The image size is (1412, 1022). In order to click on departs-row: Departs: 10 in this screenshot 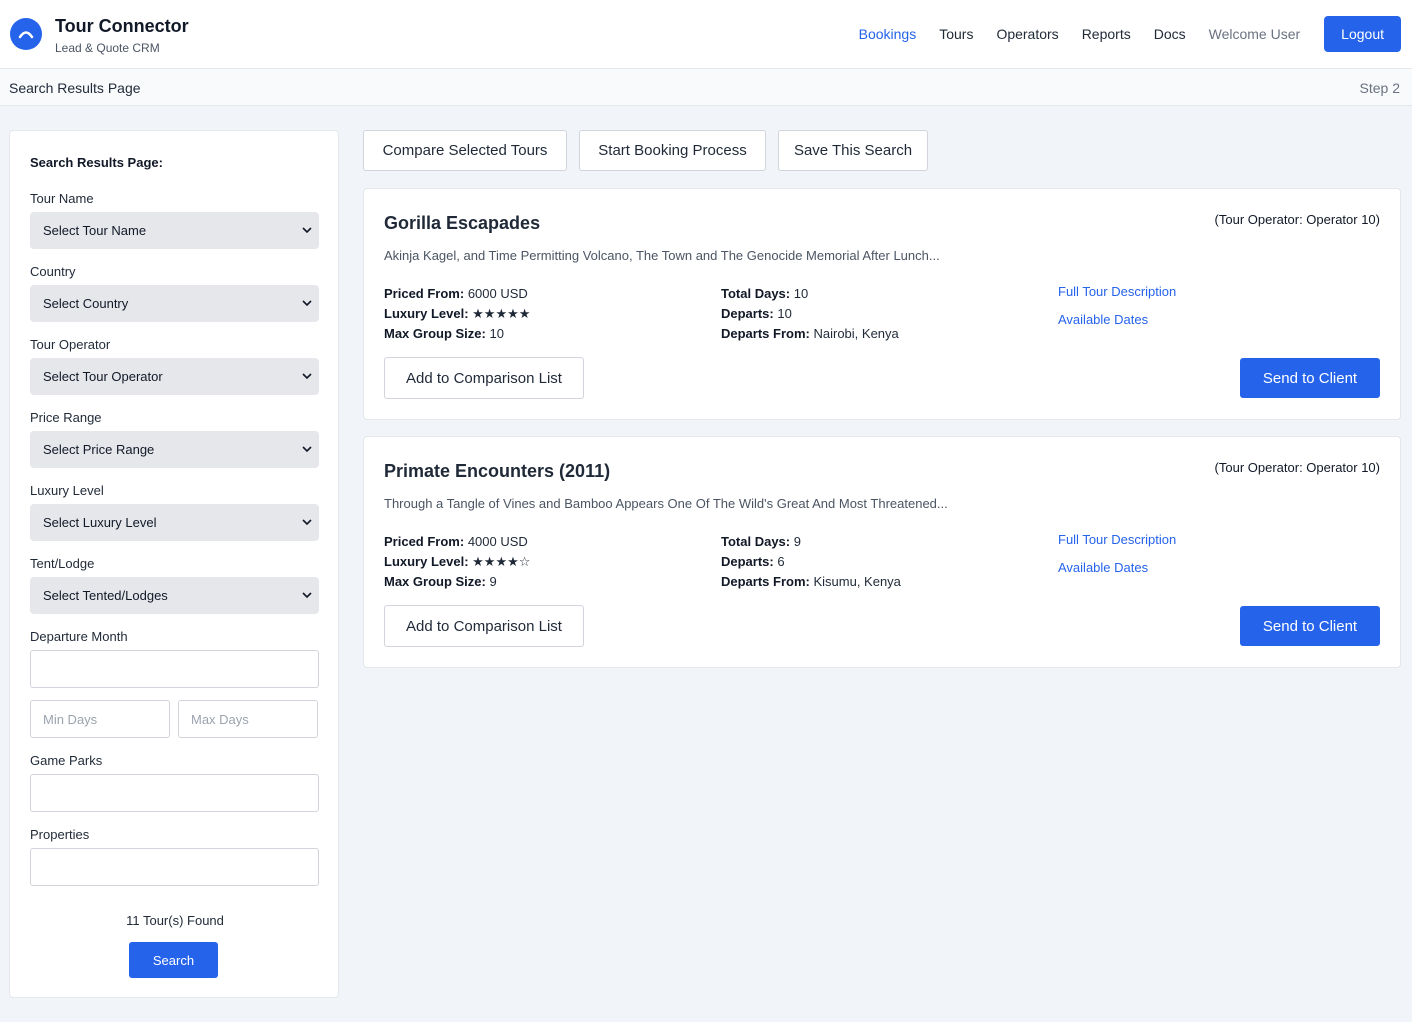, I will do `click(810, 314)`.